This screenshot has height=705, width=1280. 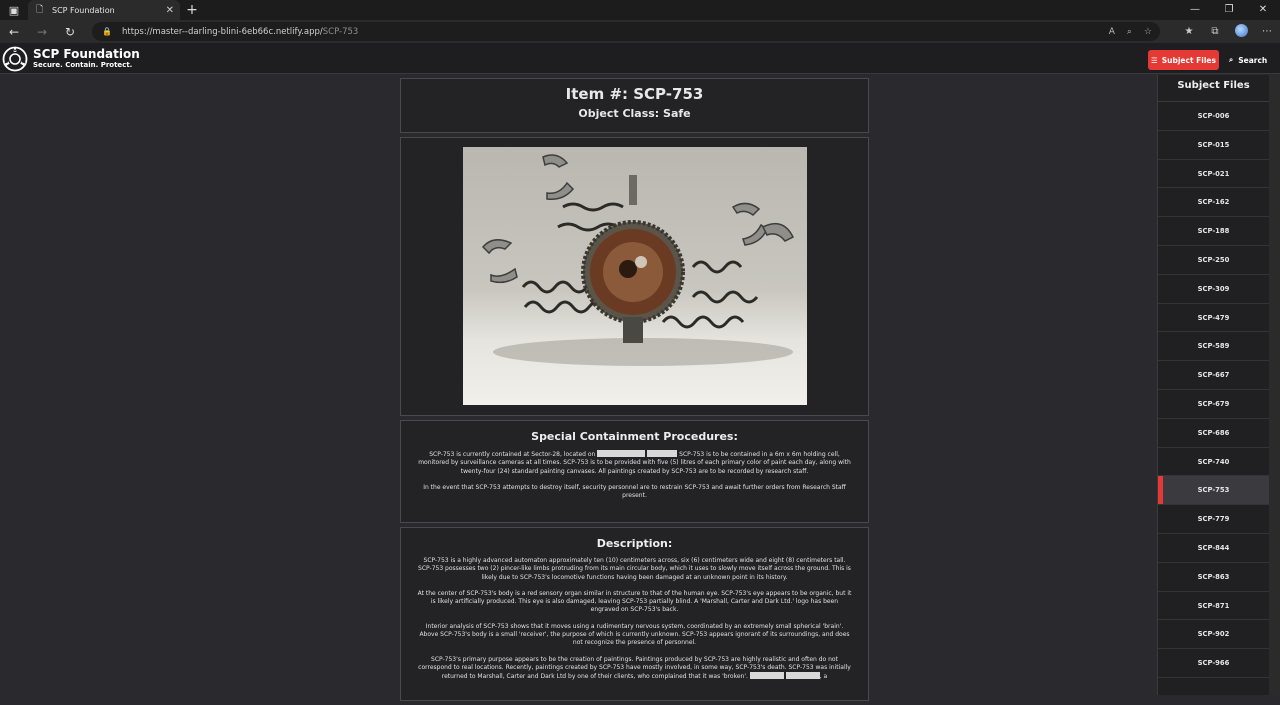 I want to click on window-controls: — ❐ ✕, so click(x=1229, y=10).